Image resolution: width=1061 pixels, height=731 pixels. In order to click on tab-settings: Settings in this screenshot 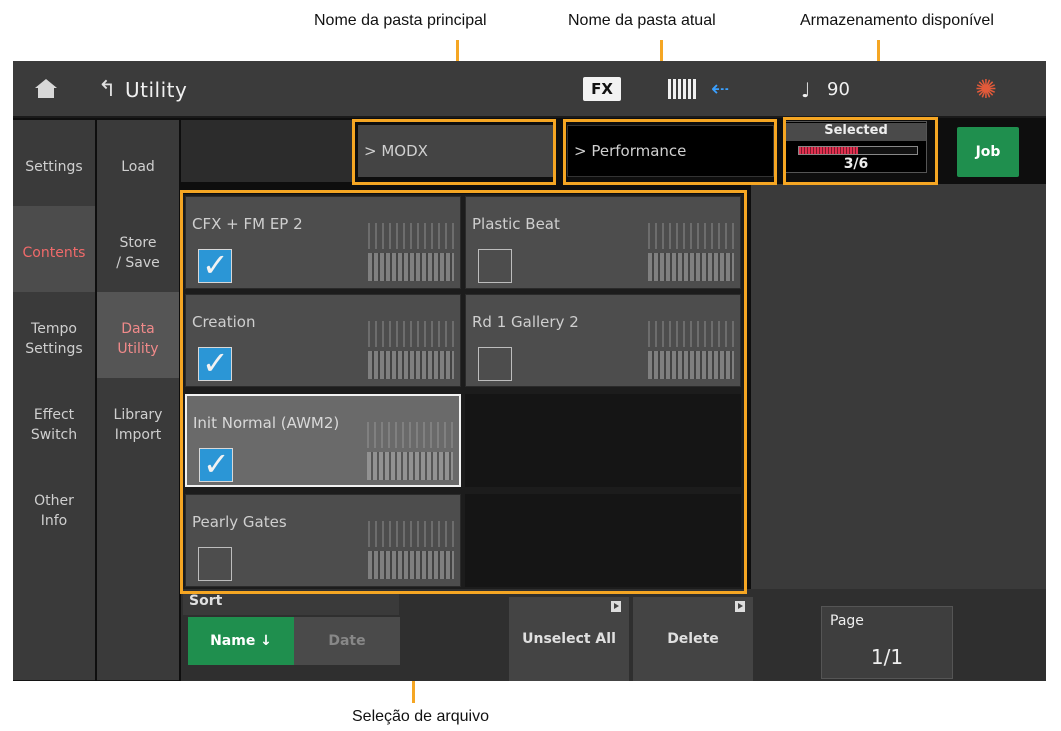, I will do `click(54, 168)`.